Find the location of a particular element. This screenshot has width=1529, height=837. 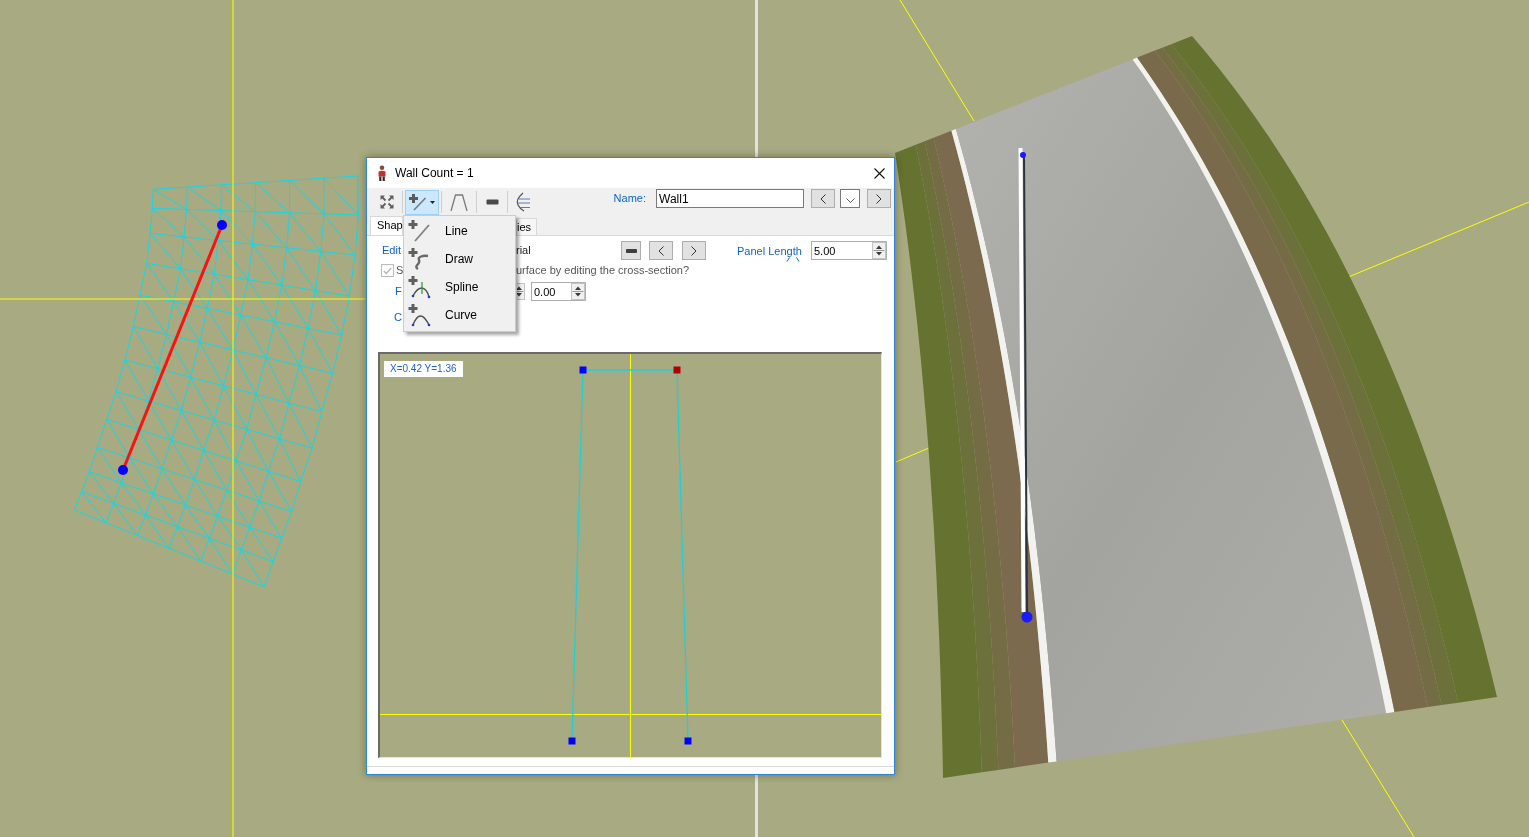

menu-item: Draw is located at coordinates (459, 259).